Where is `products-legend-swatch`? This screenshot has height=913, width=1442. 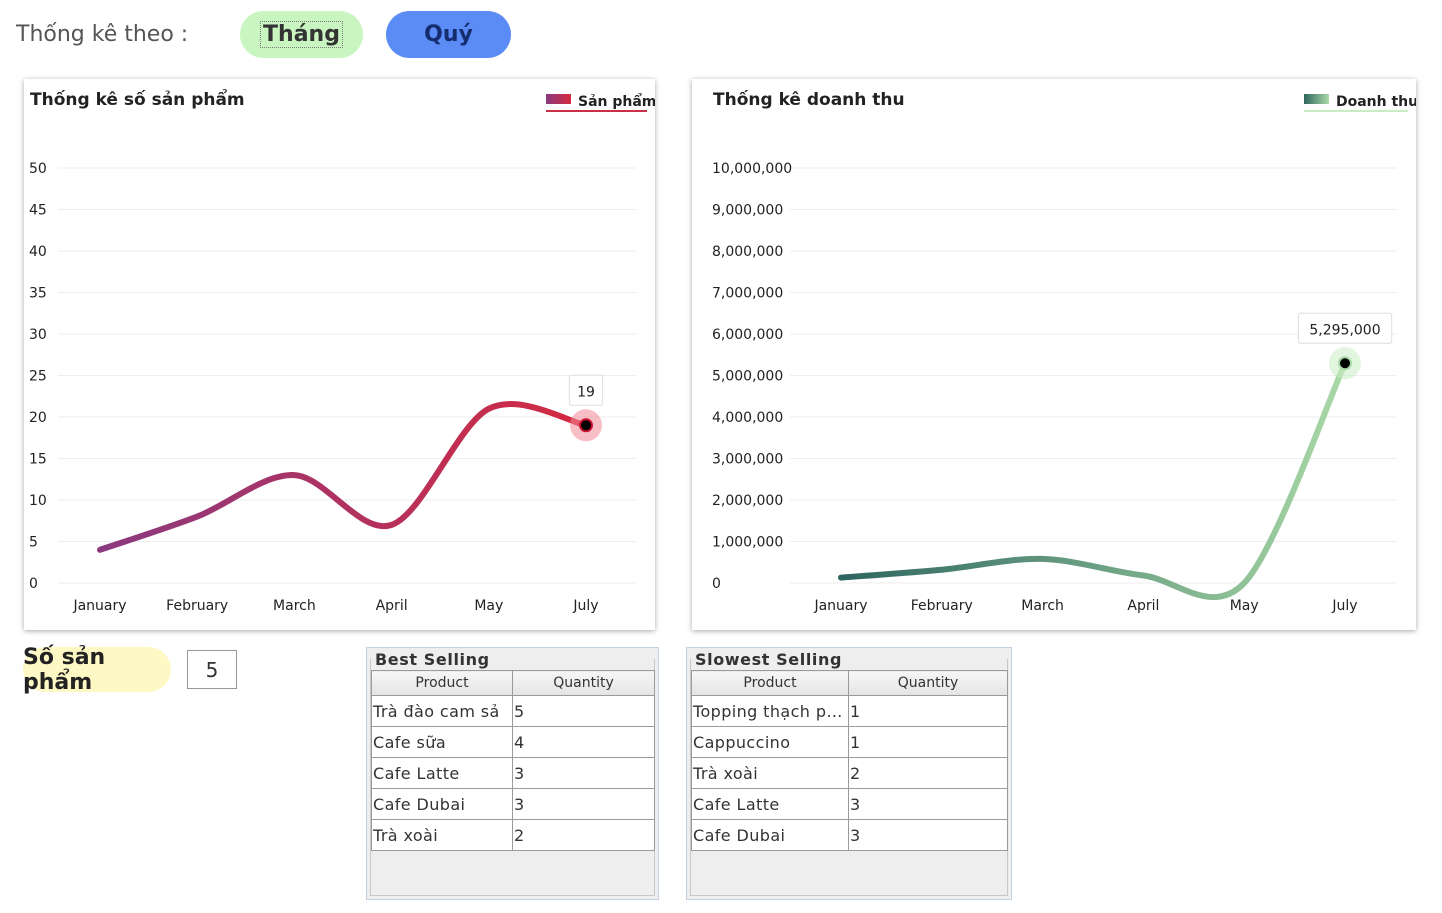 products-legend-swatch is located at coordinates (558, 99).